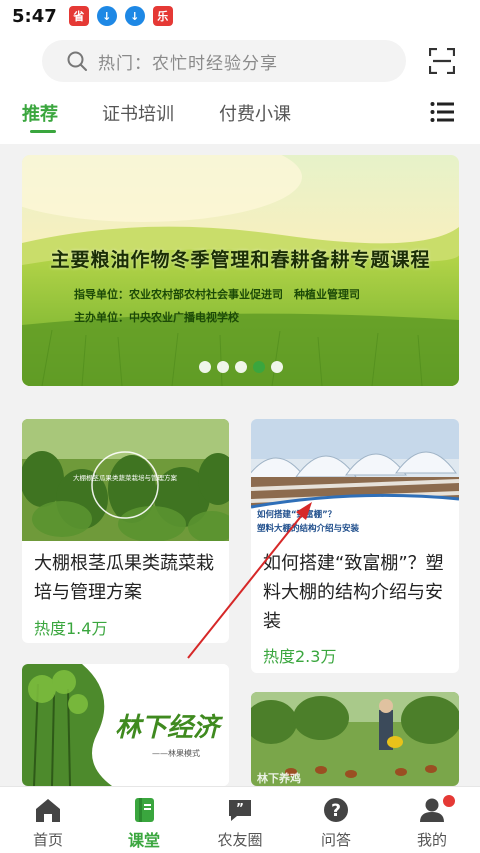  Describe the element at coordinates (255, 113) in the screenshot. I see `tab-paid-courses: 付费小课` at that location.